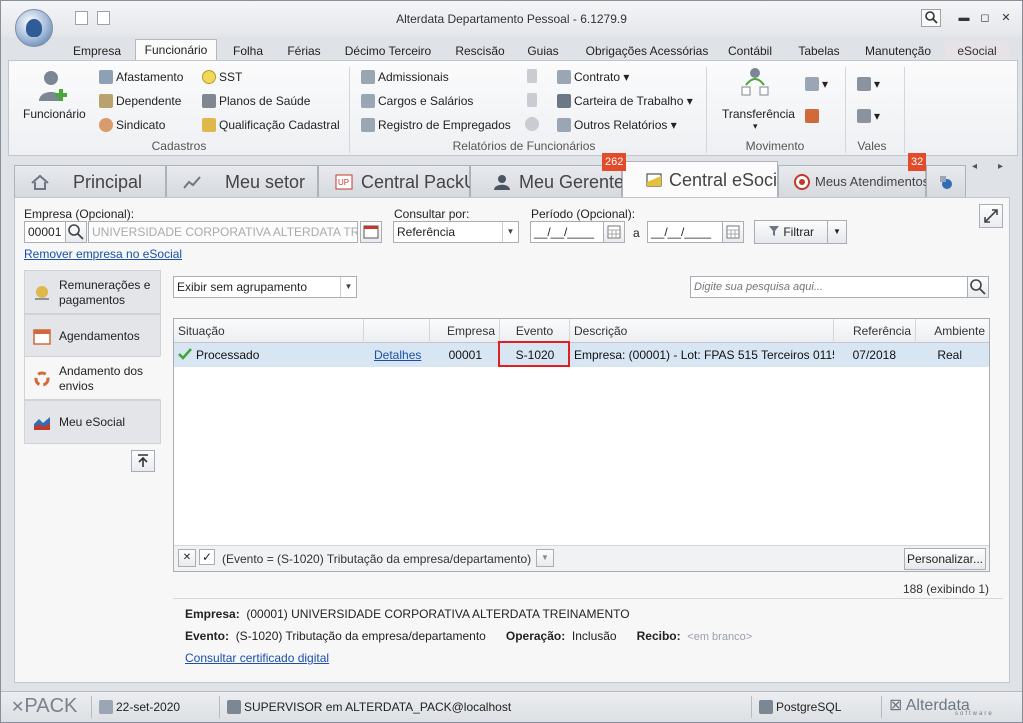 Image resolution: width=1023 pixels, height=723 pixels. Describe the element at coordinates (1006, 18) in the screenshot. I see `close-icon: ✕` at that location.